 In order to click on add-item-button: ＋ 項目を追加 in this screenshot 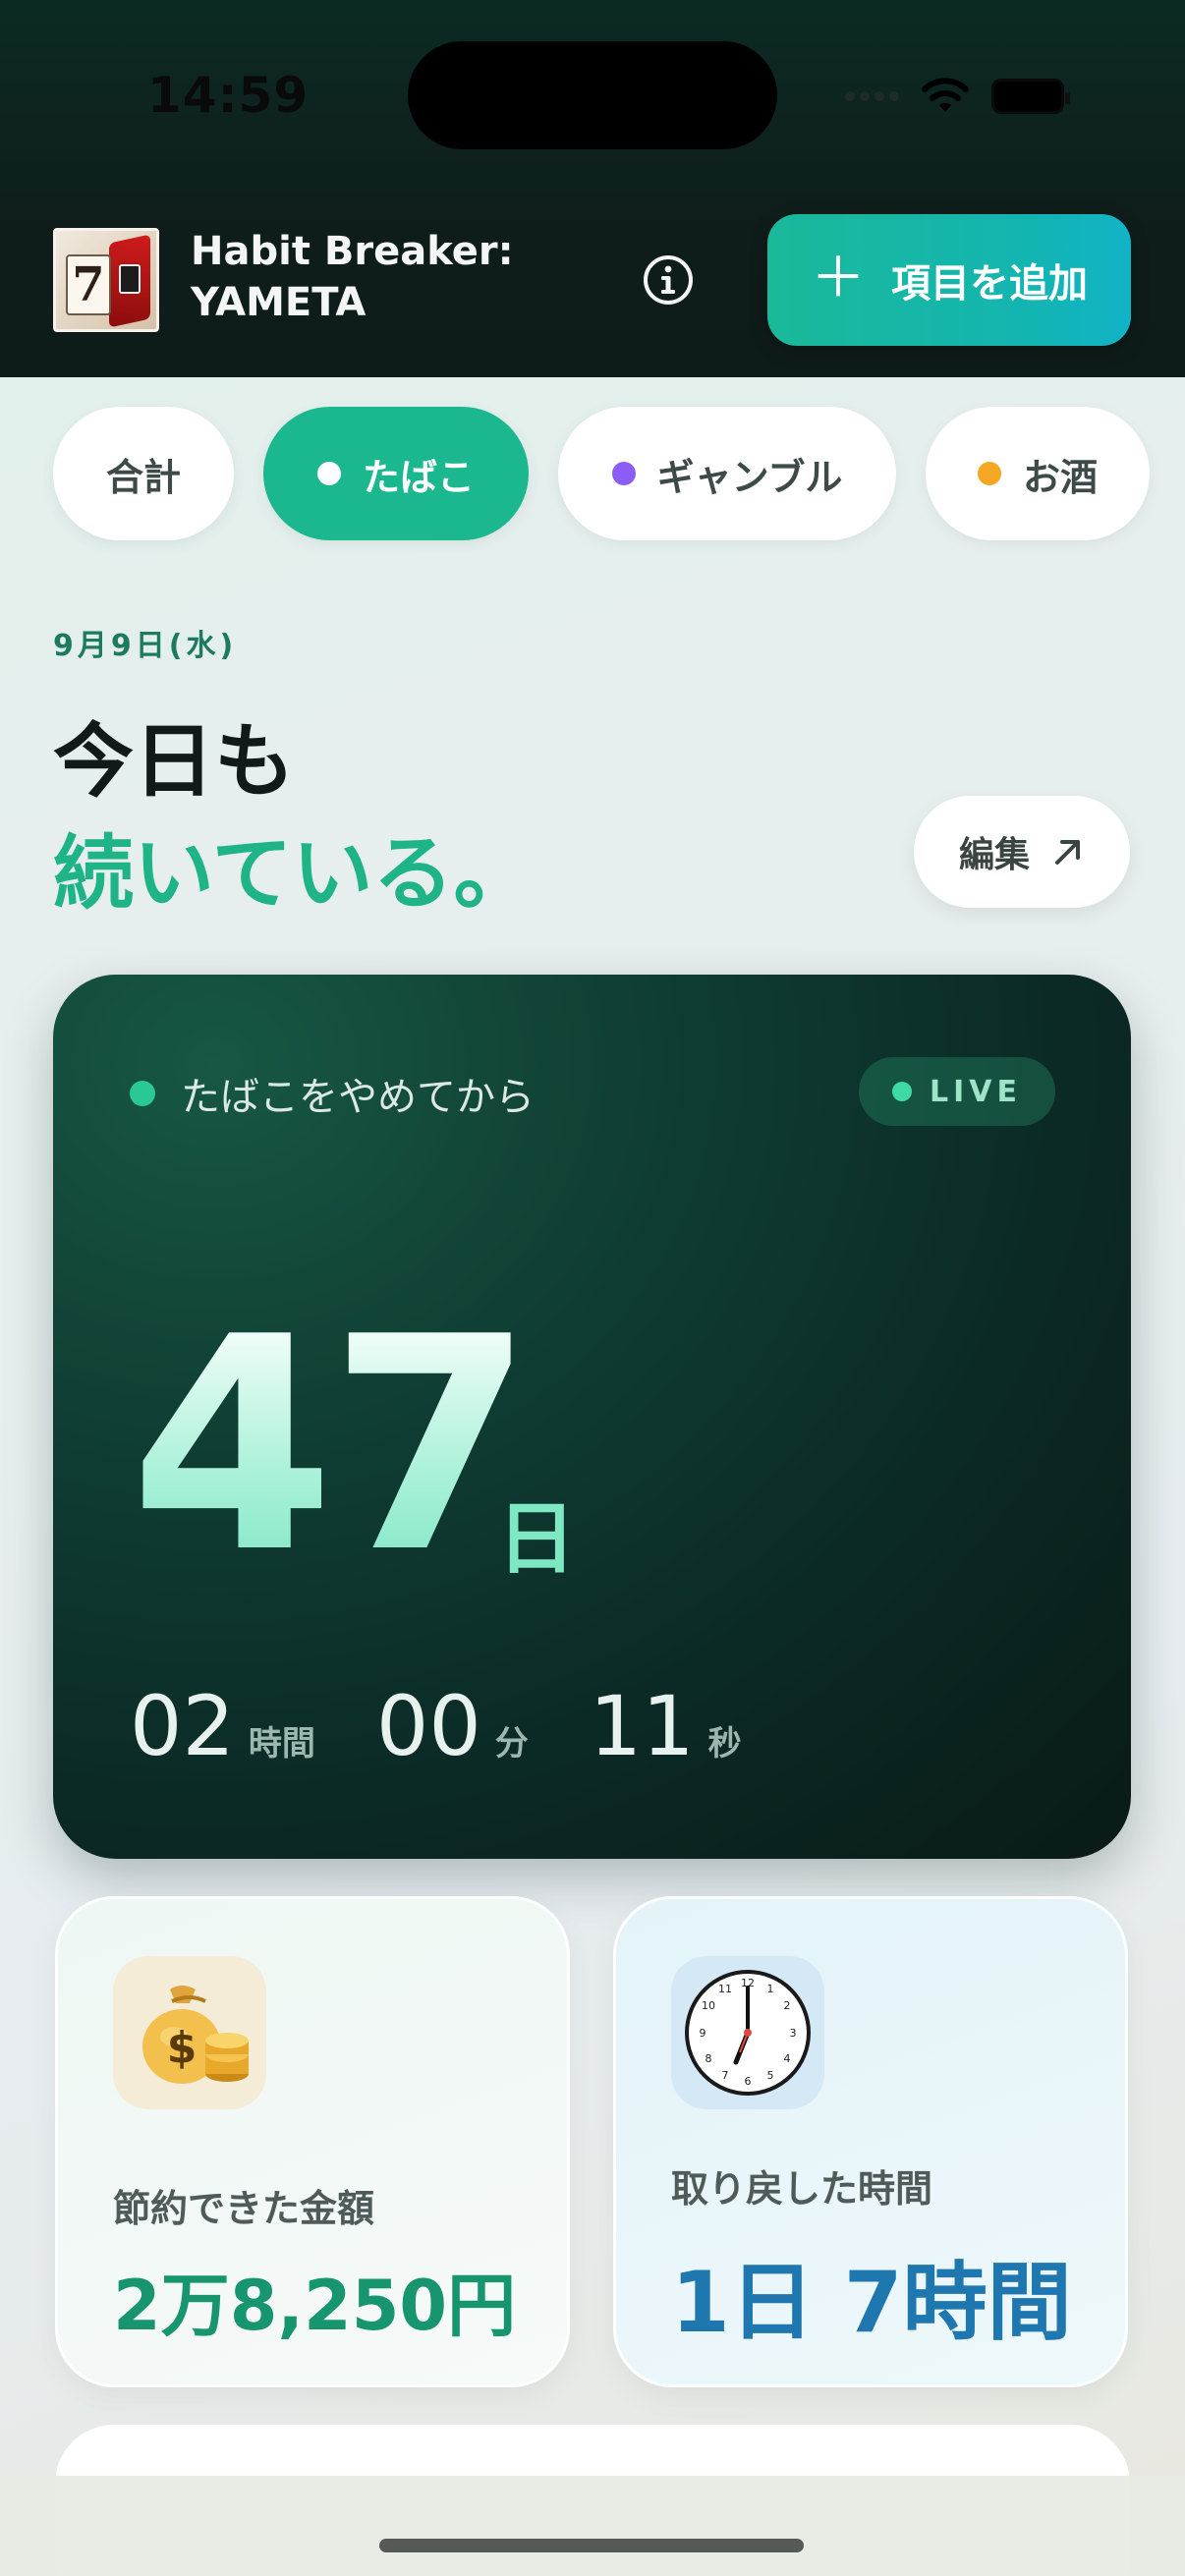, I will do `click(949, 280)`.